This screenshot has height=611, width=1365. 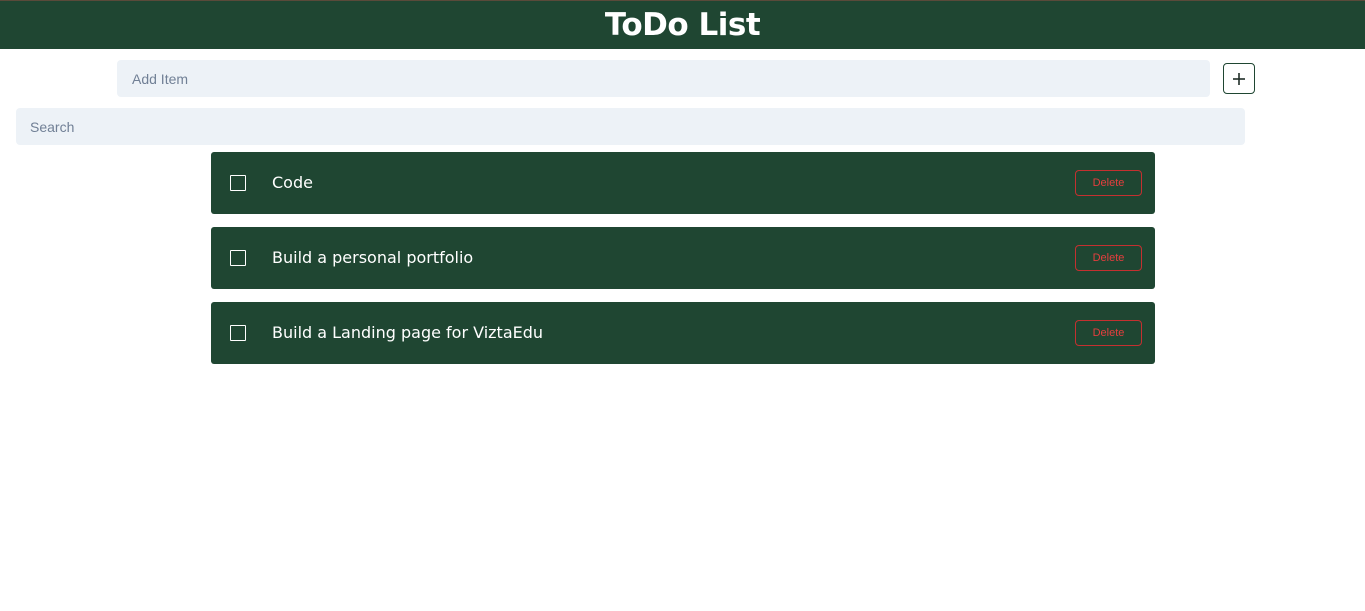 I want to click on todo-item: Build a Landing page for ViztaEdu Delete, so click(x=683, y=333).